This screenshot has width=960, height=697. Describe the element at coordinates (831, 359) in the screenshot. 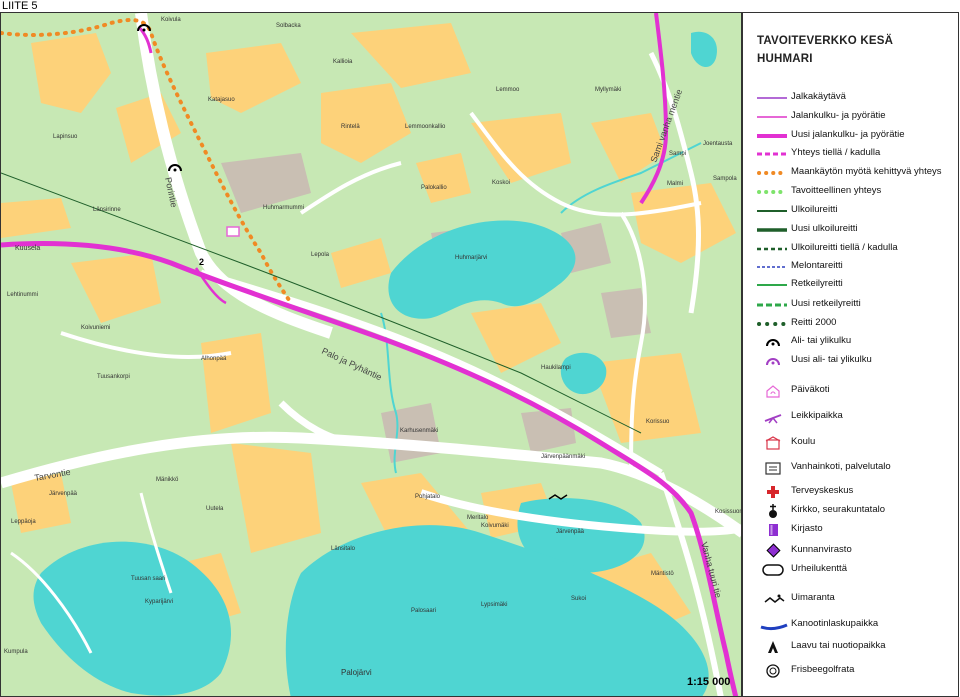

I see `legend-item-label: Uusi ali- tai ylikulku` at that location.